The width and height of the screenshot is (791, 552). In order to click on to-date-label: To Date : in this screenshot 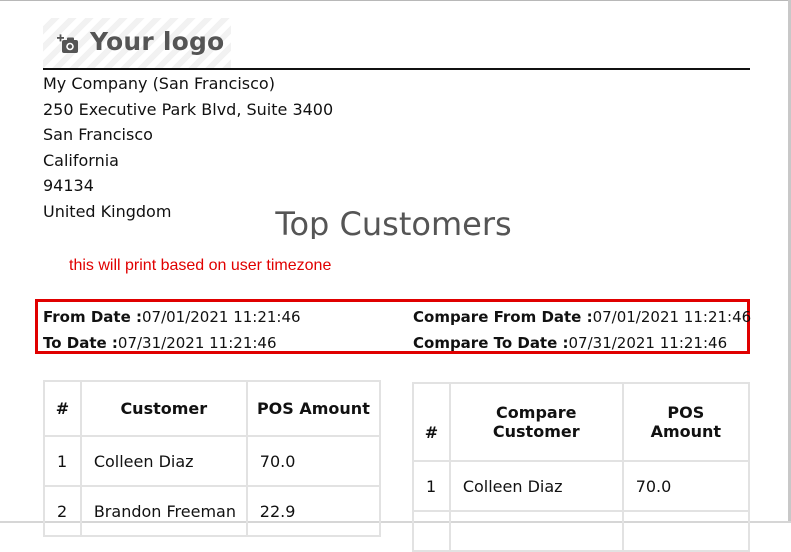, I will do `click(80, 343)`.